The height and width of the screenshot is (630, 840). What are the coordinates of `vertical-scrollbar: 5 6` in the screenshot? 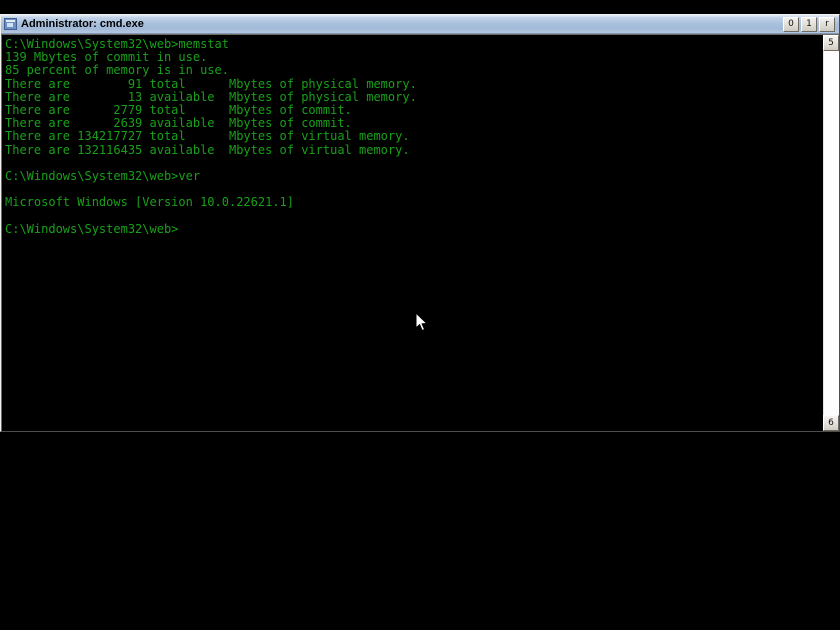 It's located at (830, 233).